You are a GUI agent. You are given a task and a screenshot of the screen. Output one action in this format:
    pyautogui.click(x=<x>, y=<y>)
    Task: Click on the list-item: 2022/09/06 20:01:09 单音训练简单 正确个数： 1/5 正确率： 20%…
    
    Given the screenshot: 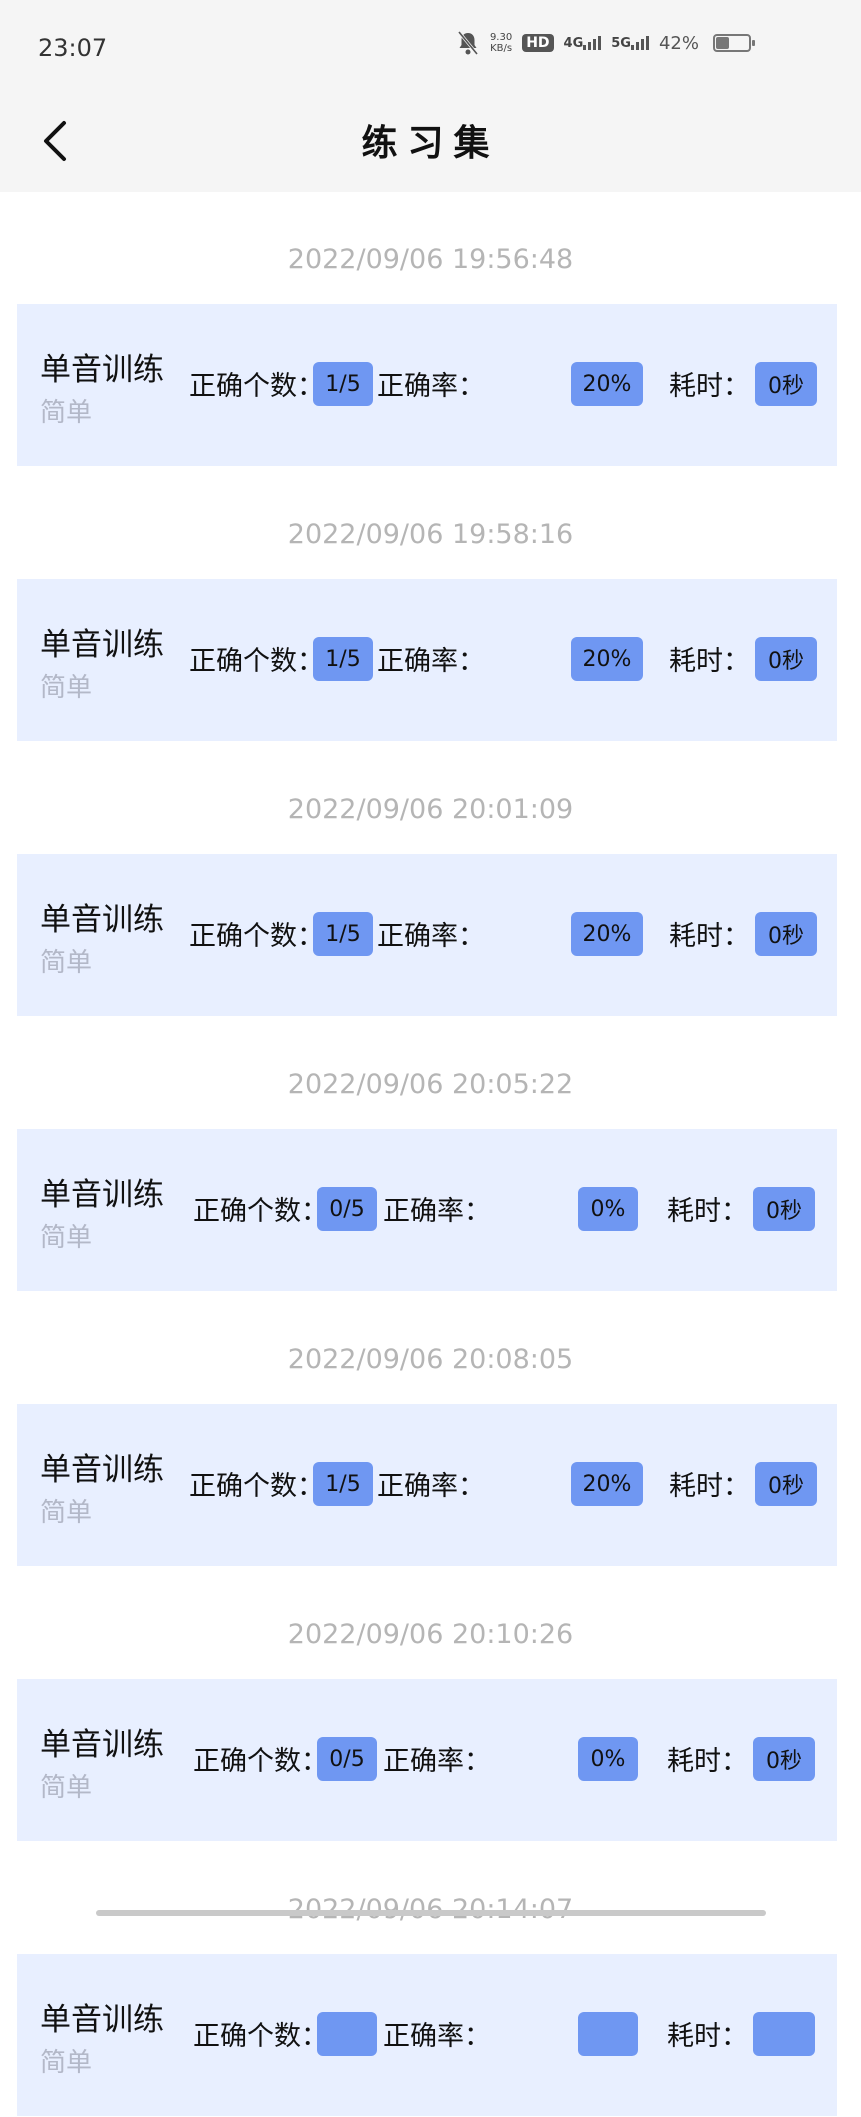 What is the action you would take?
    pyautogui.click(x=430, y=879)
    